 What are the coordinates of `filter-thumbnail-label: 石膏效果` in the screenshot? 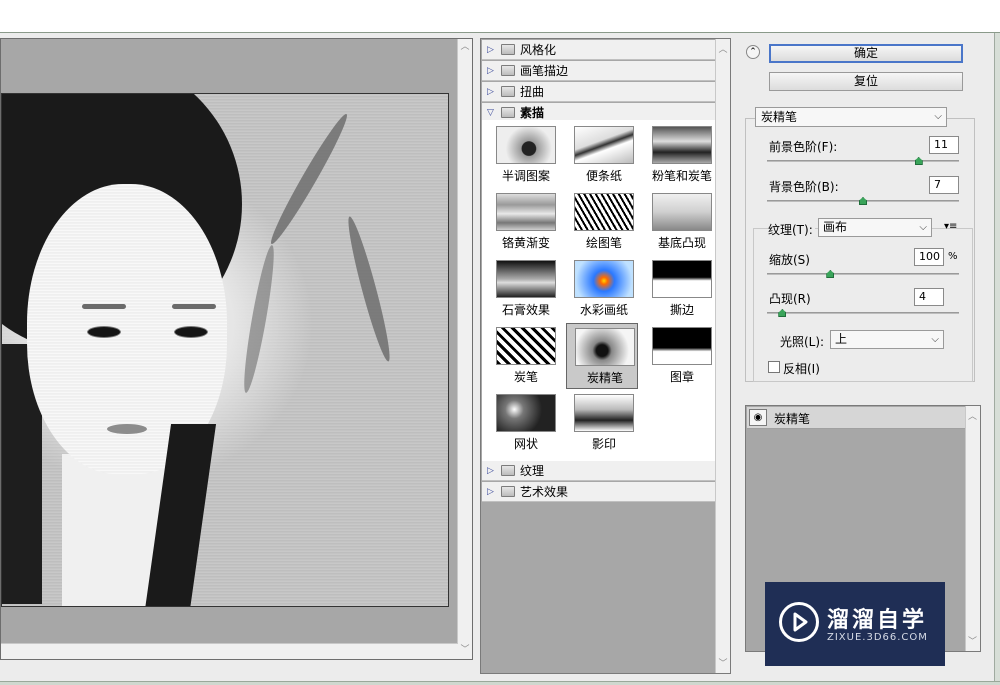 It's located at (525, 310).